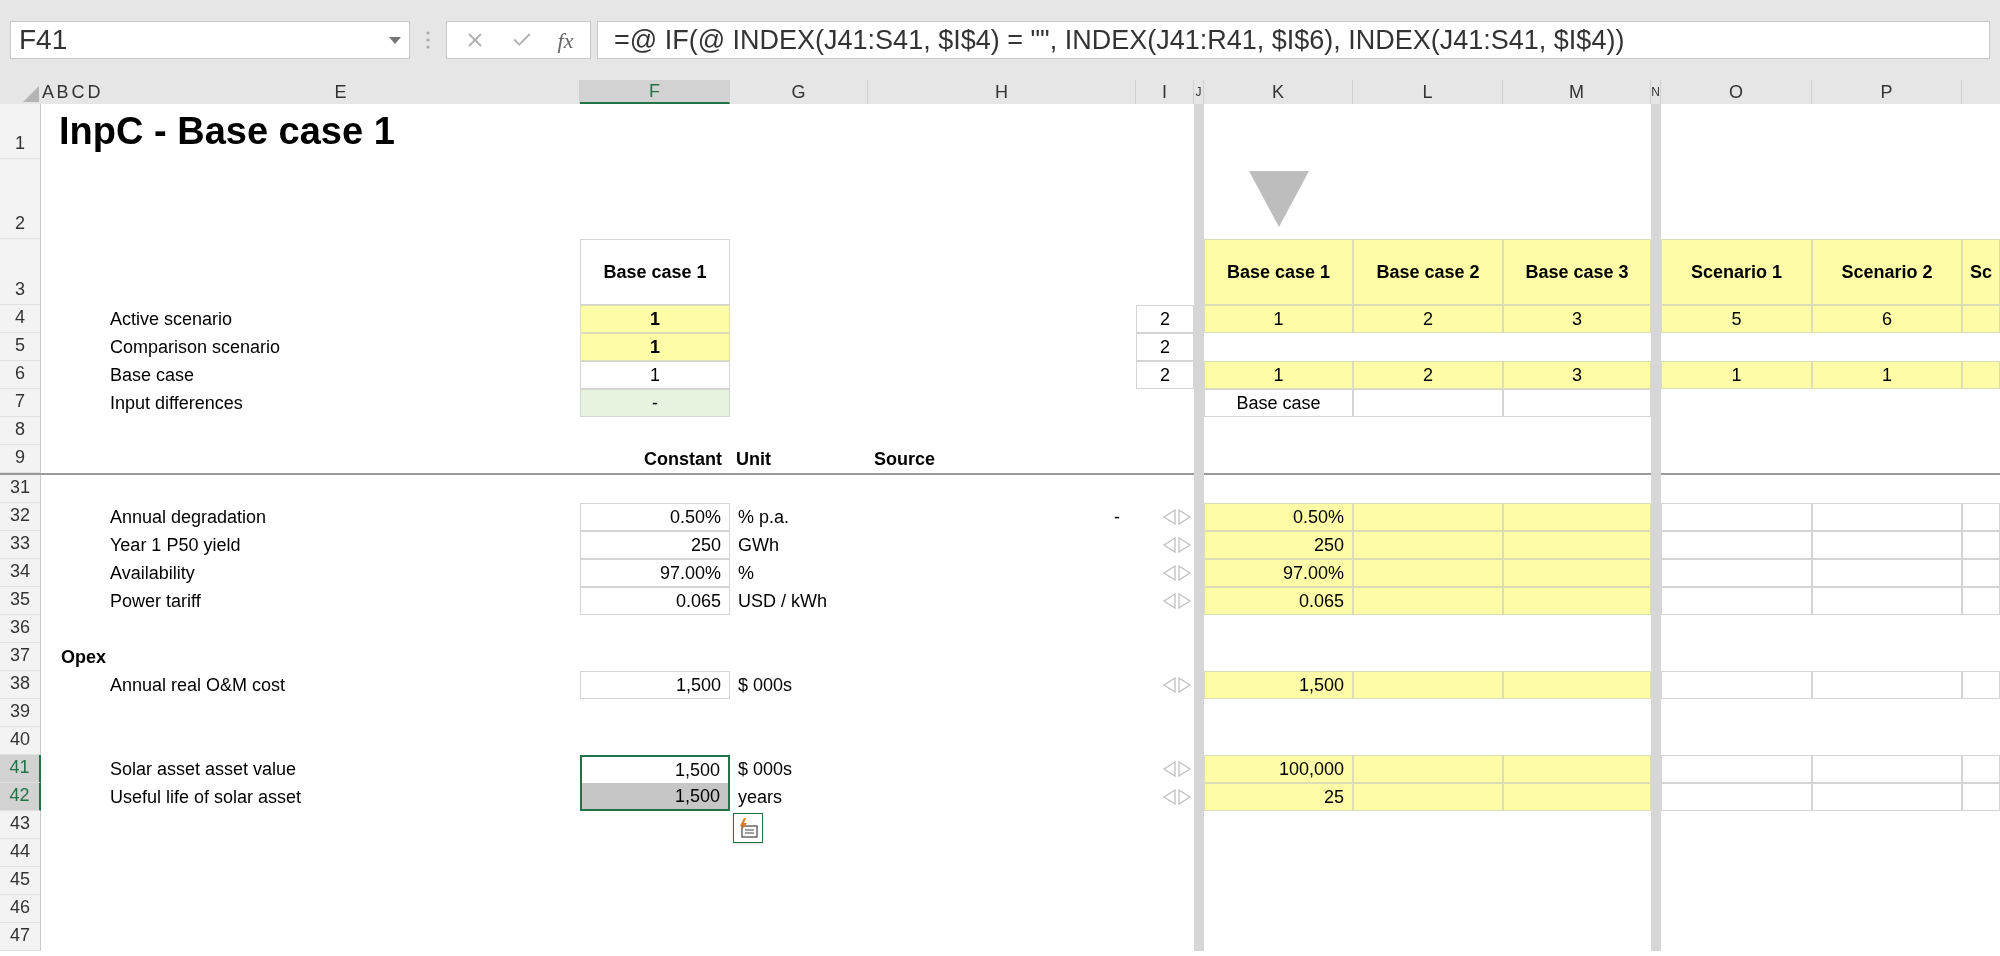 The width and height of the screenshot is (2000, 956). I want to click on row-header: 32, so click(20, 517).